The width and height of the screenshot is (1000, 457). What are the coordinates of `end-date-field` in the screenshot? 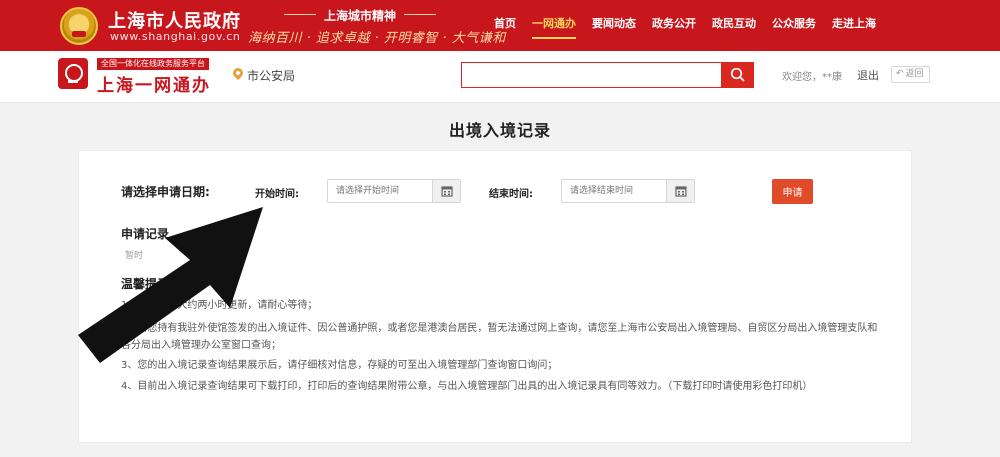 It's located at (628, 191).